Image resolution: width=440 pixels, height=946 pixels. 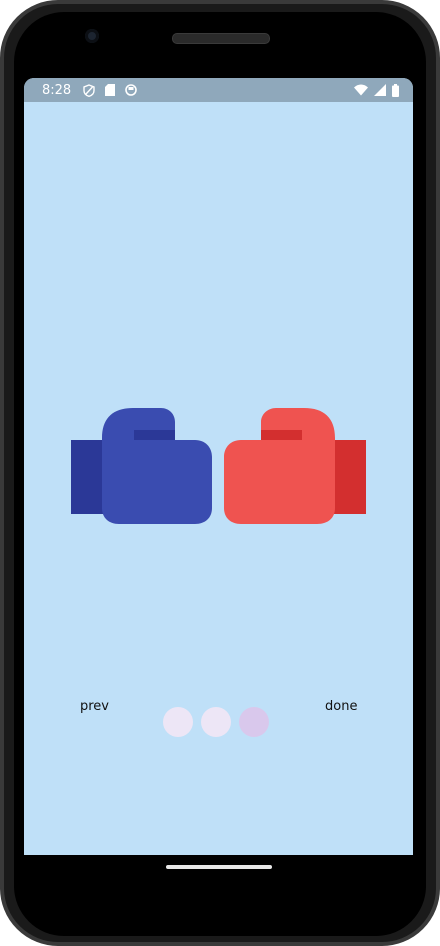 What do you see at coordinates (57, 90) in the screenshot?
I see `status-time: 8:28` at bounding box center [57, 90].